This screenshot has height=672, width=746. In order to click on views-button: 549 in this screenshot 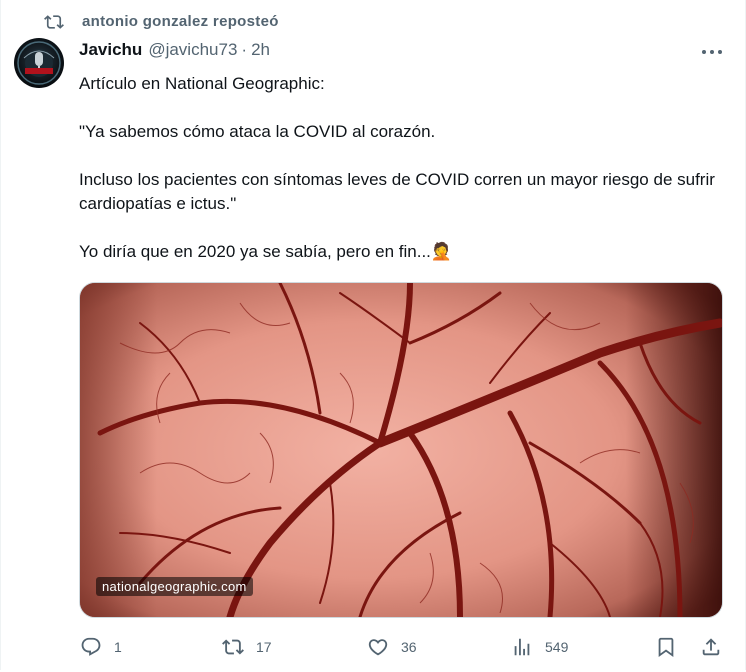, I will do `click(539, 647)`.